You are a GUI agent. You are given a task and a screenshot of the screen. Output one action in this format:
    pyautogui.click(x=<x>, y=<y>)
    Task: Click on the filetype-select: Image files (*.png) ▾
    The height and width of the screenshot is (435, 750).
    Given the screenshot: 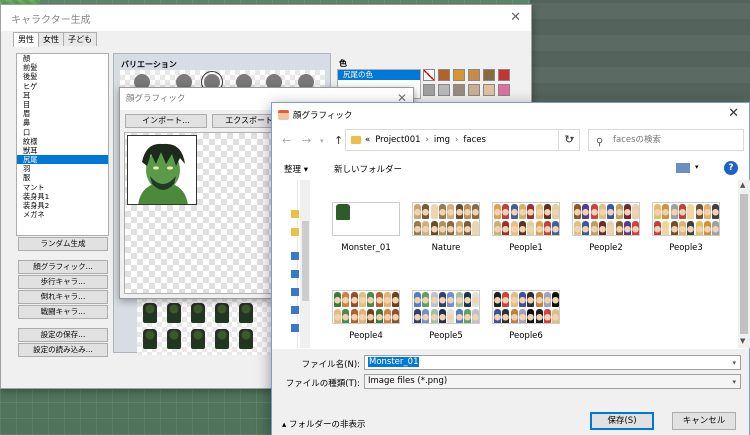 What is the action you would take?
    pyautogui.click(x=552, y=381)
    